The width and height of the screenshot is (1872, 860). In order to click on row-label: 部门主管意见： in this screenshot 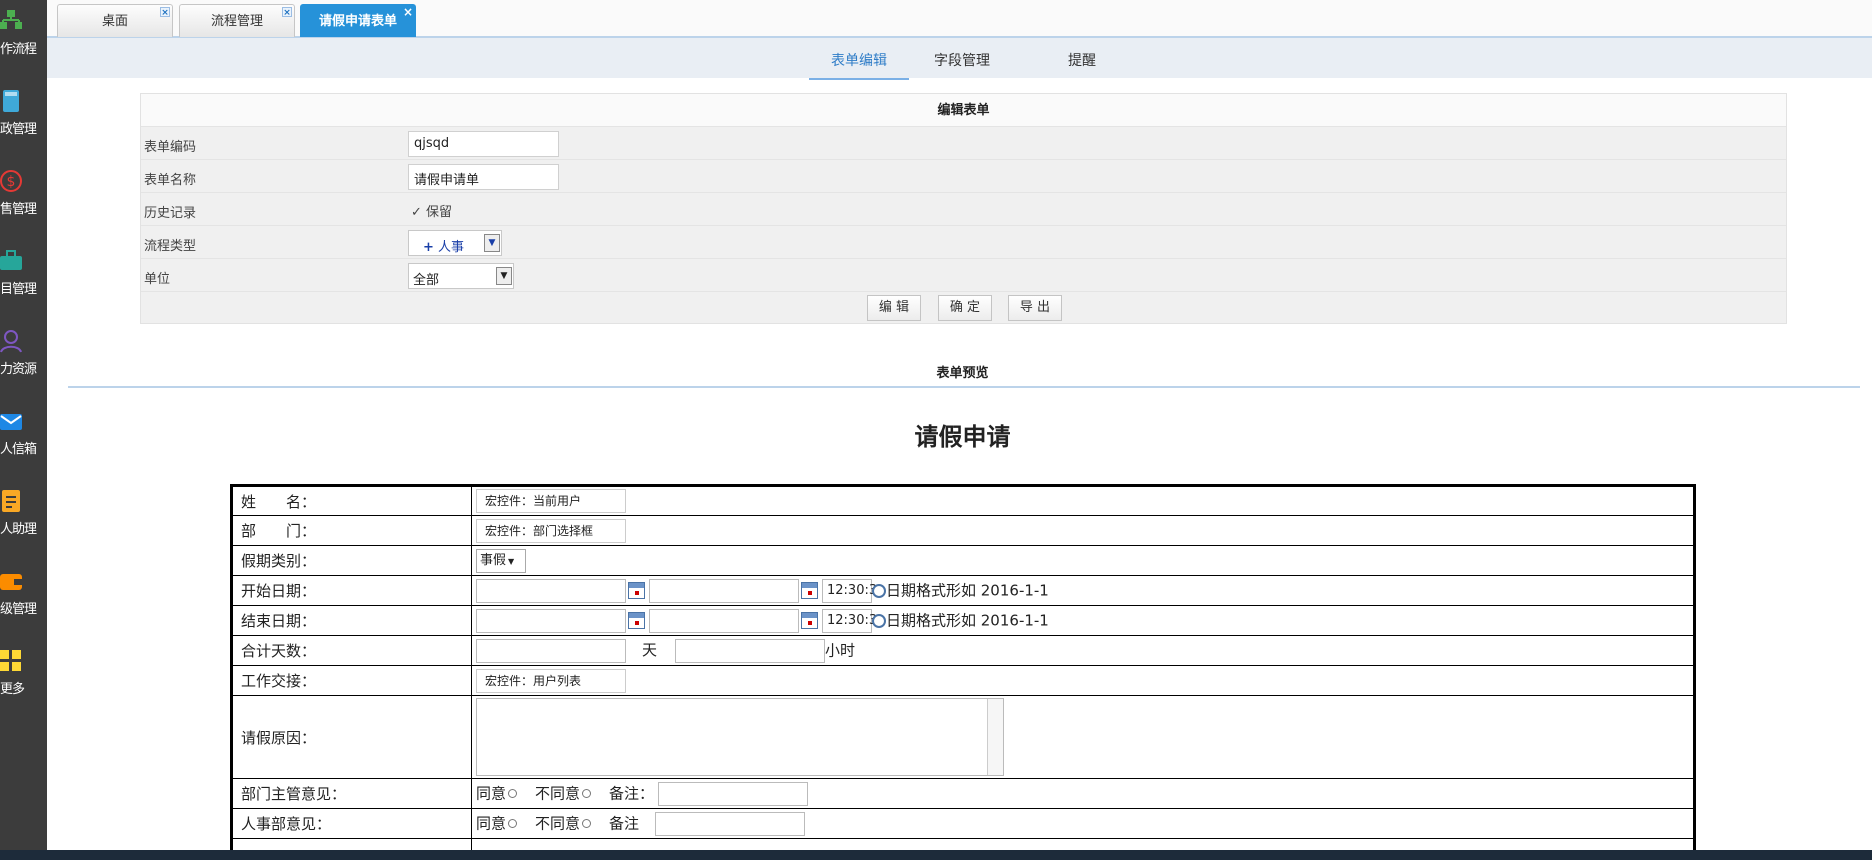, I will do `click(351, 793)`.